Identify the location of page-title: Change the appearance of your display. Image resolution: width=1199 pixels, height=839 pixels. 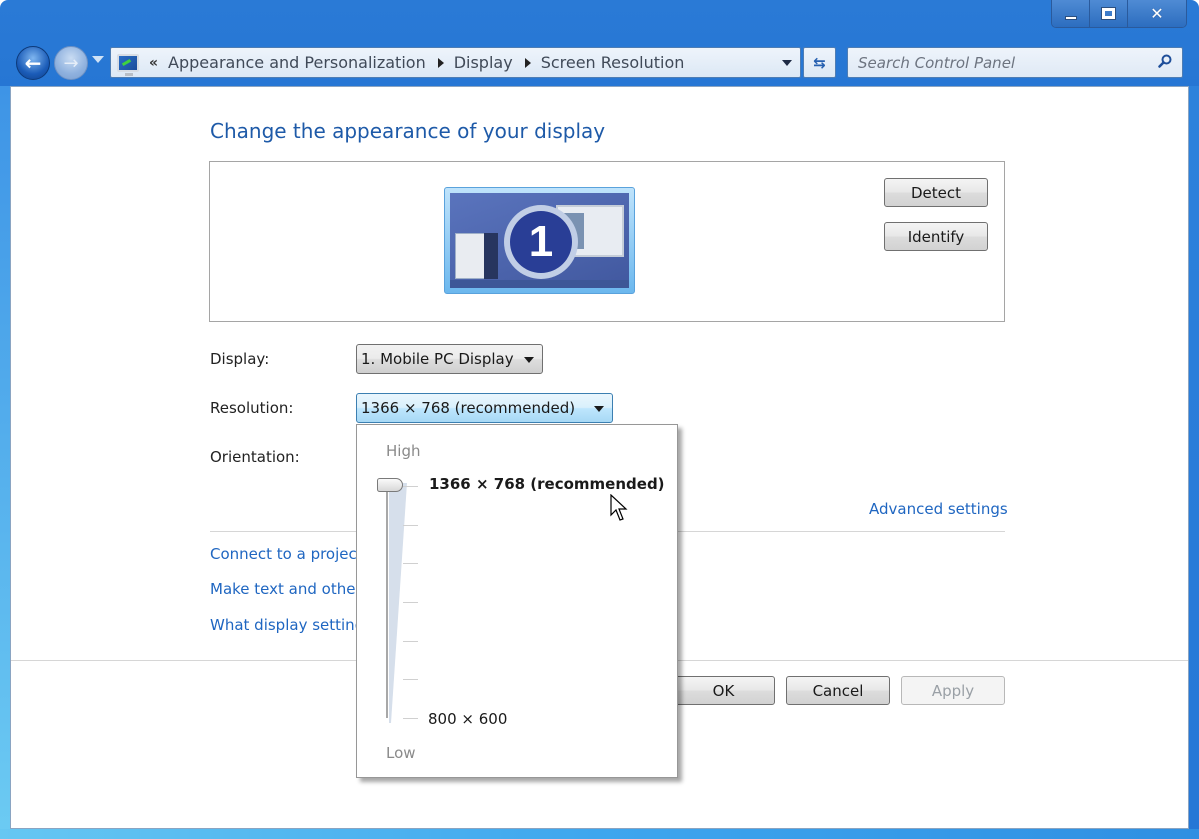
(408, 131).